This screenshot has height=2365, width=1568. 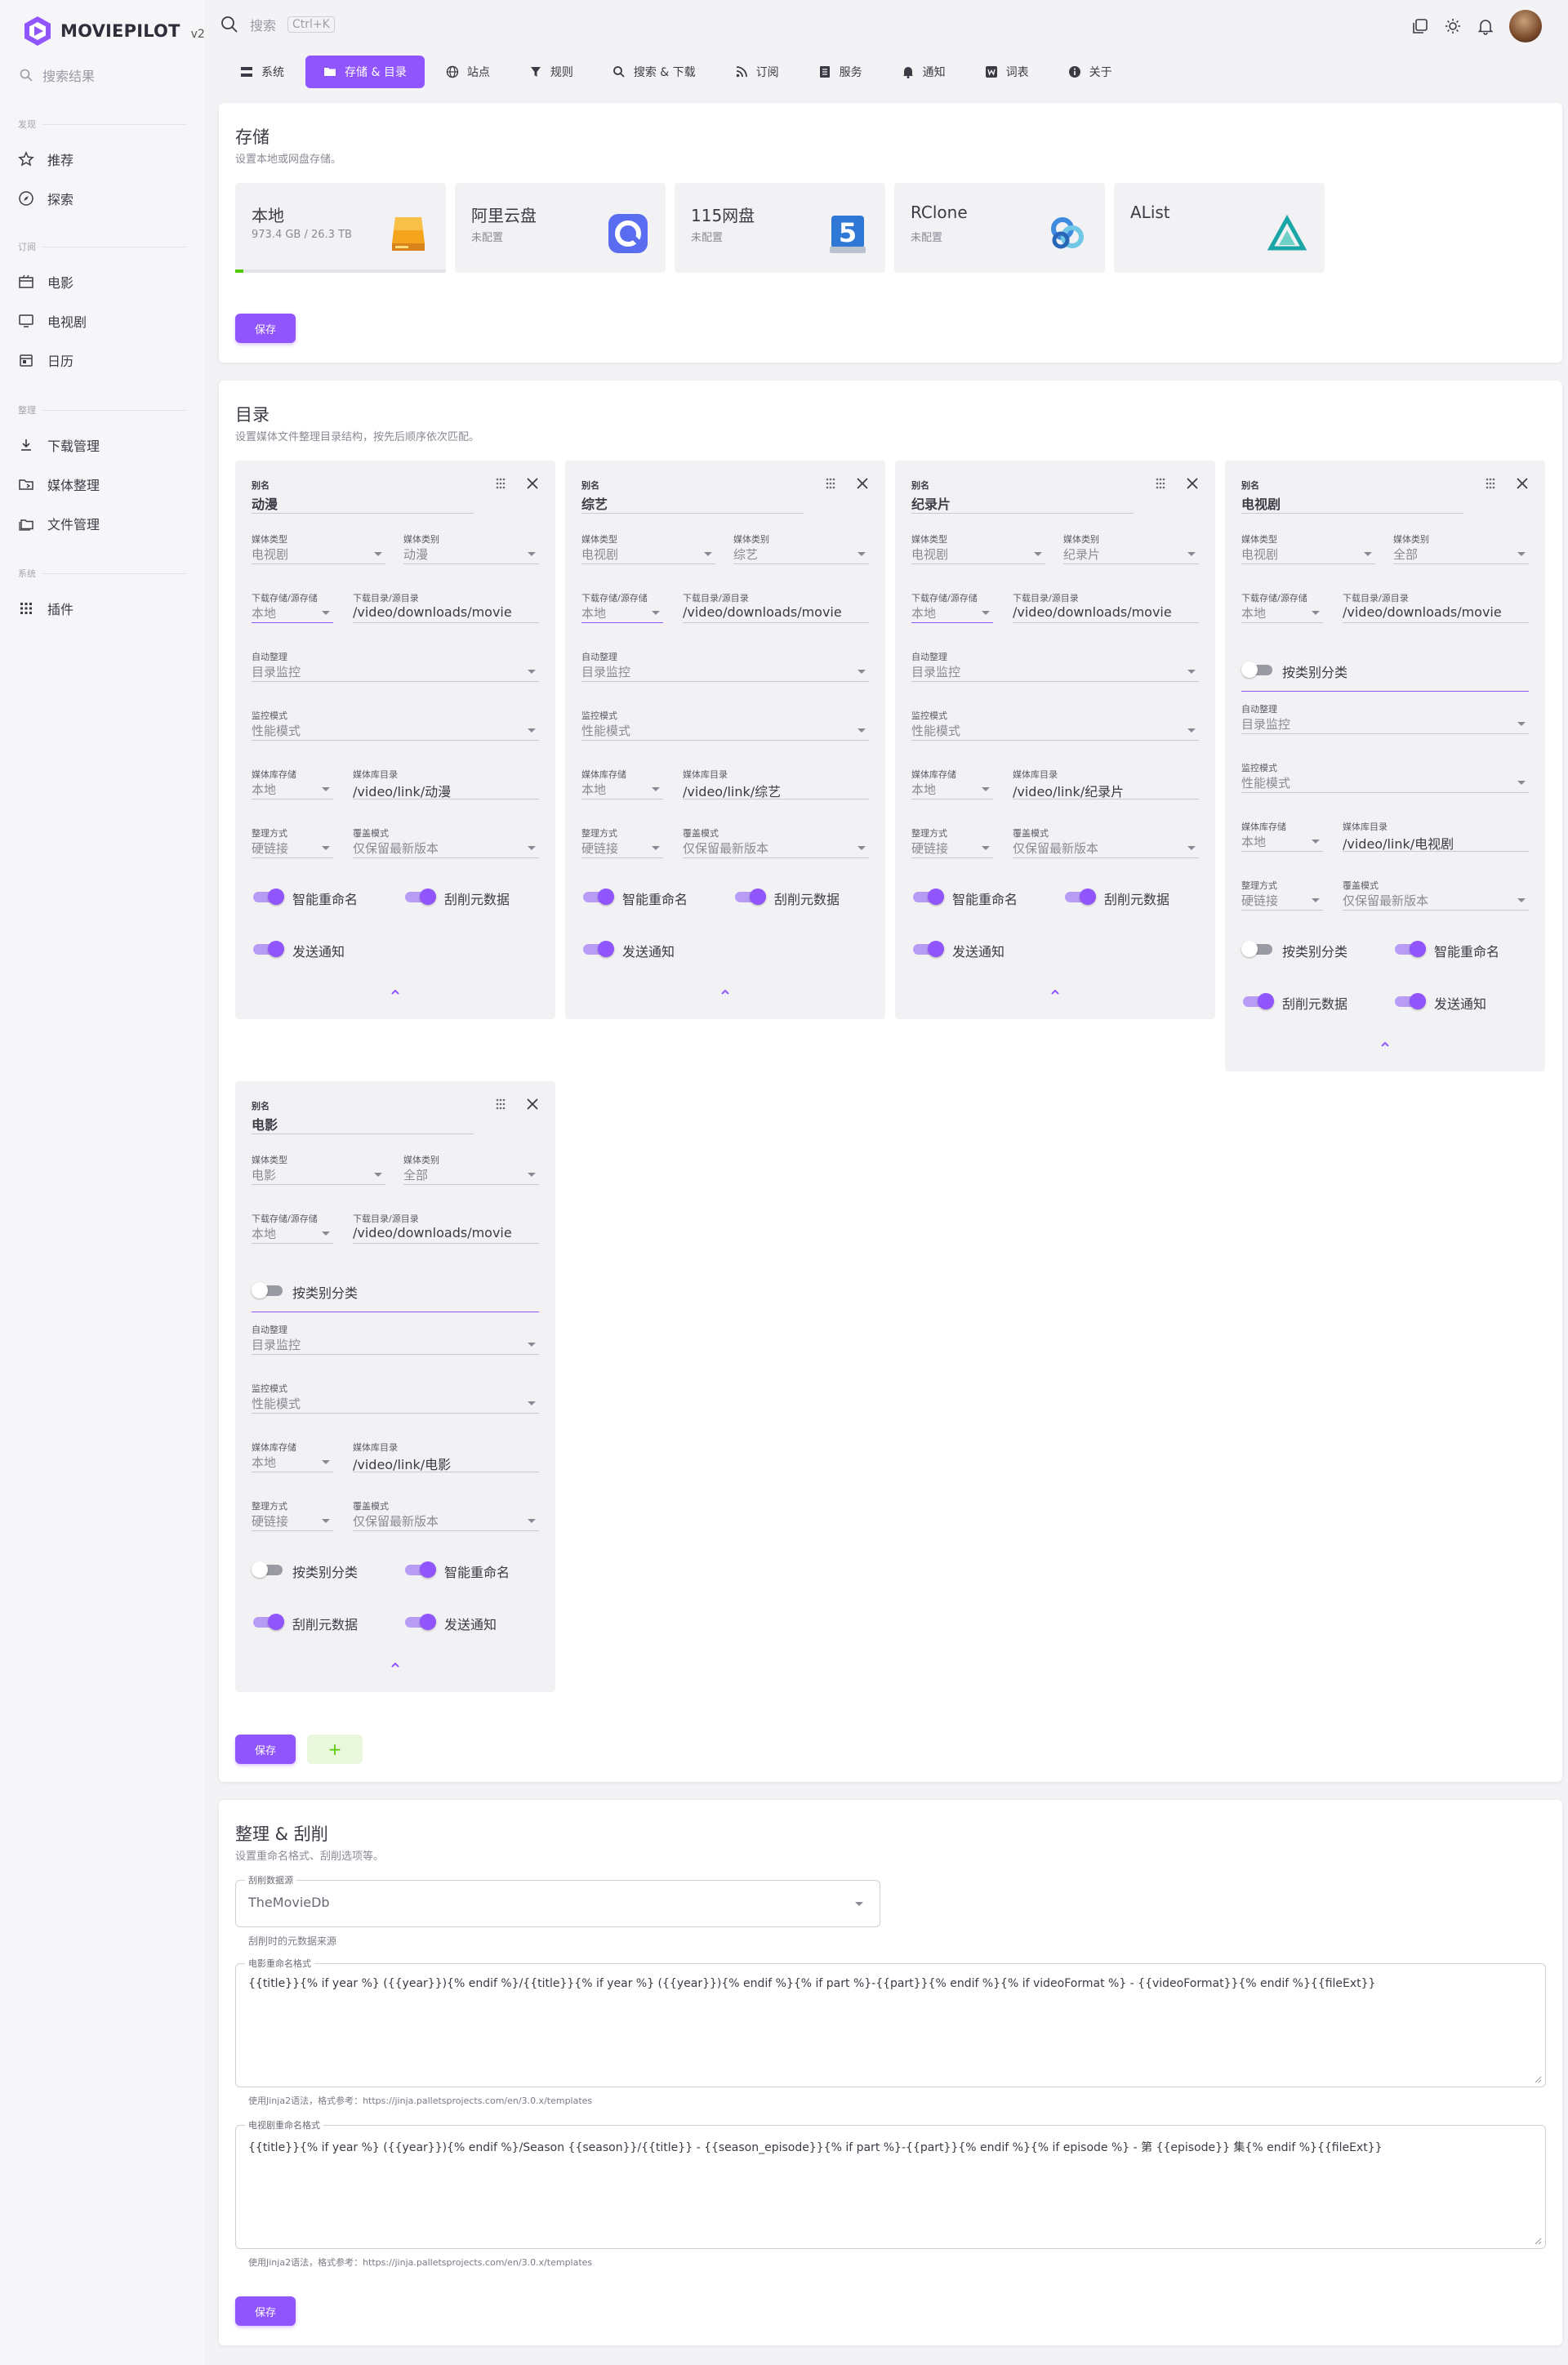 What do you see at coordinates (277, 24) in the screenshot?
I see `global-search: 搜索 Ctrl+K` at bounding box center [277, 24].